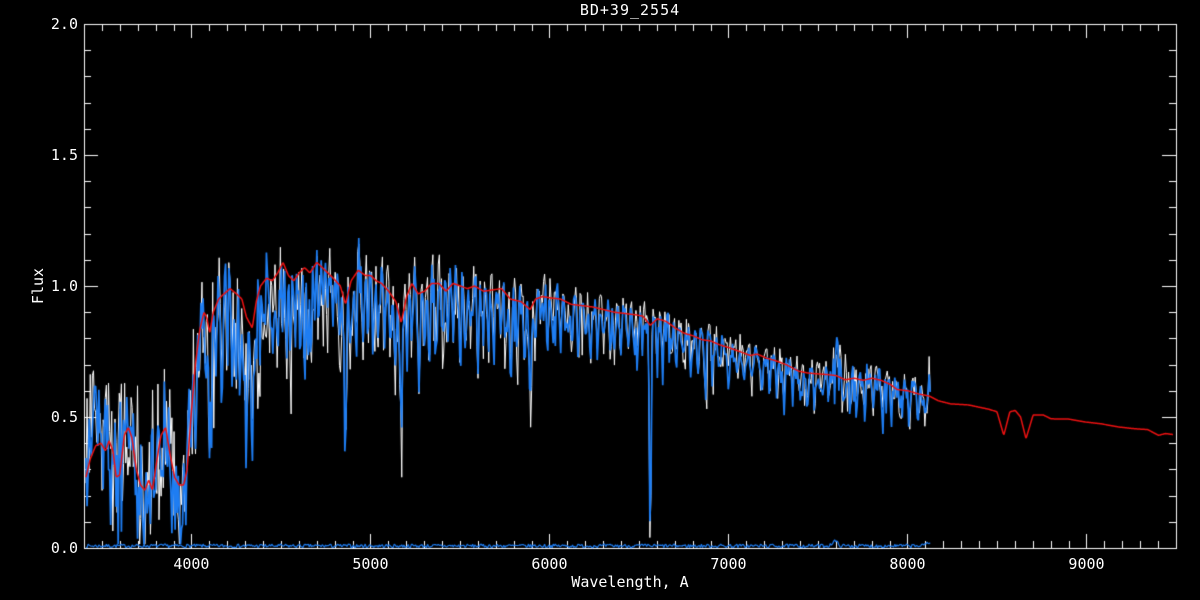 The image size is (1200, 600). What do you see at coordinates (630, 10) in the screenshot?
I see `plot-title: BD+39_2554` at bounding box center [630, 10].